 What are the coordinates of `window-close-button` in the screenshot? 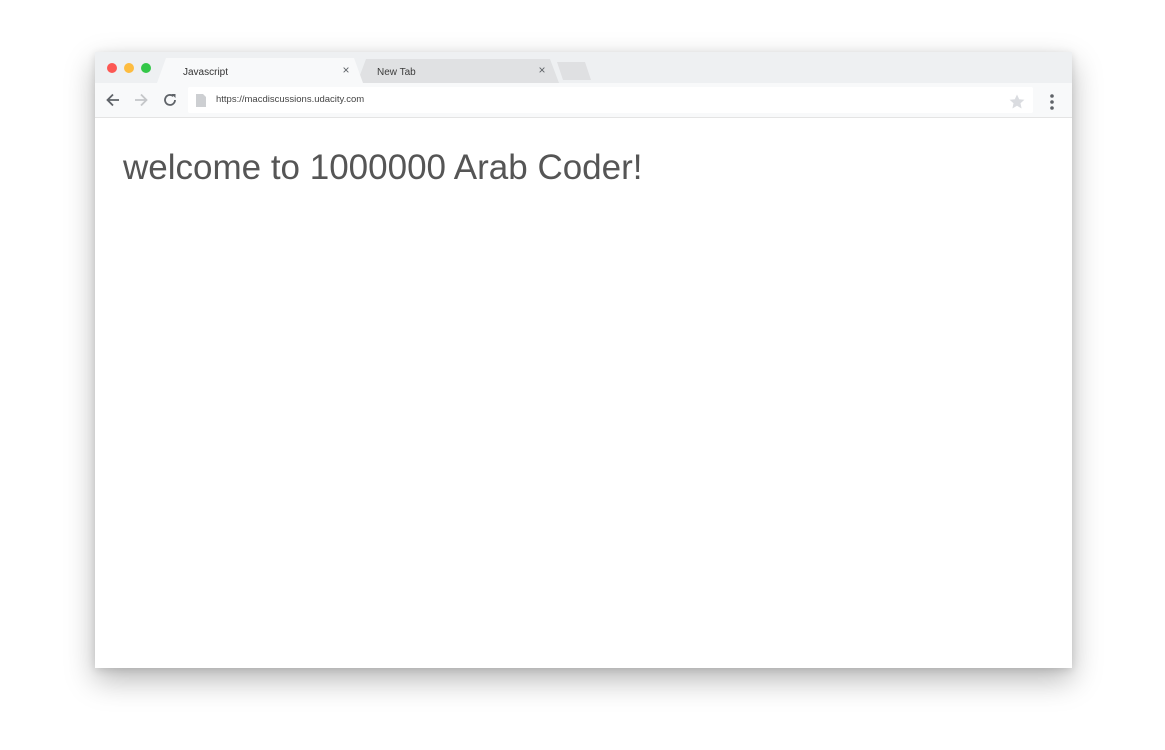 It's located at (112, 68).